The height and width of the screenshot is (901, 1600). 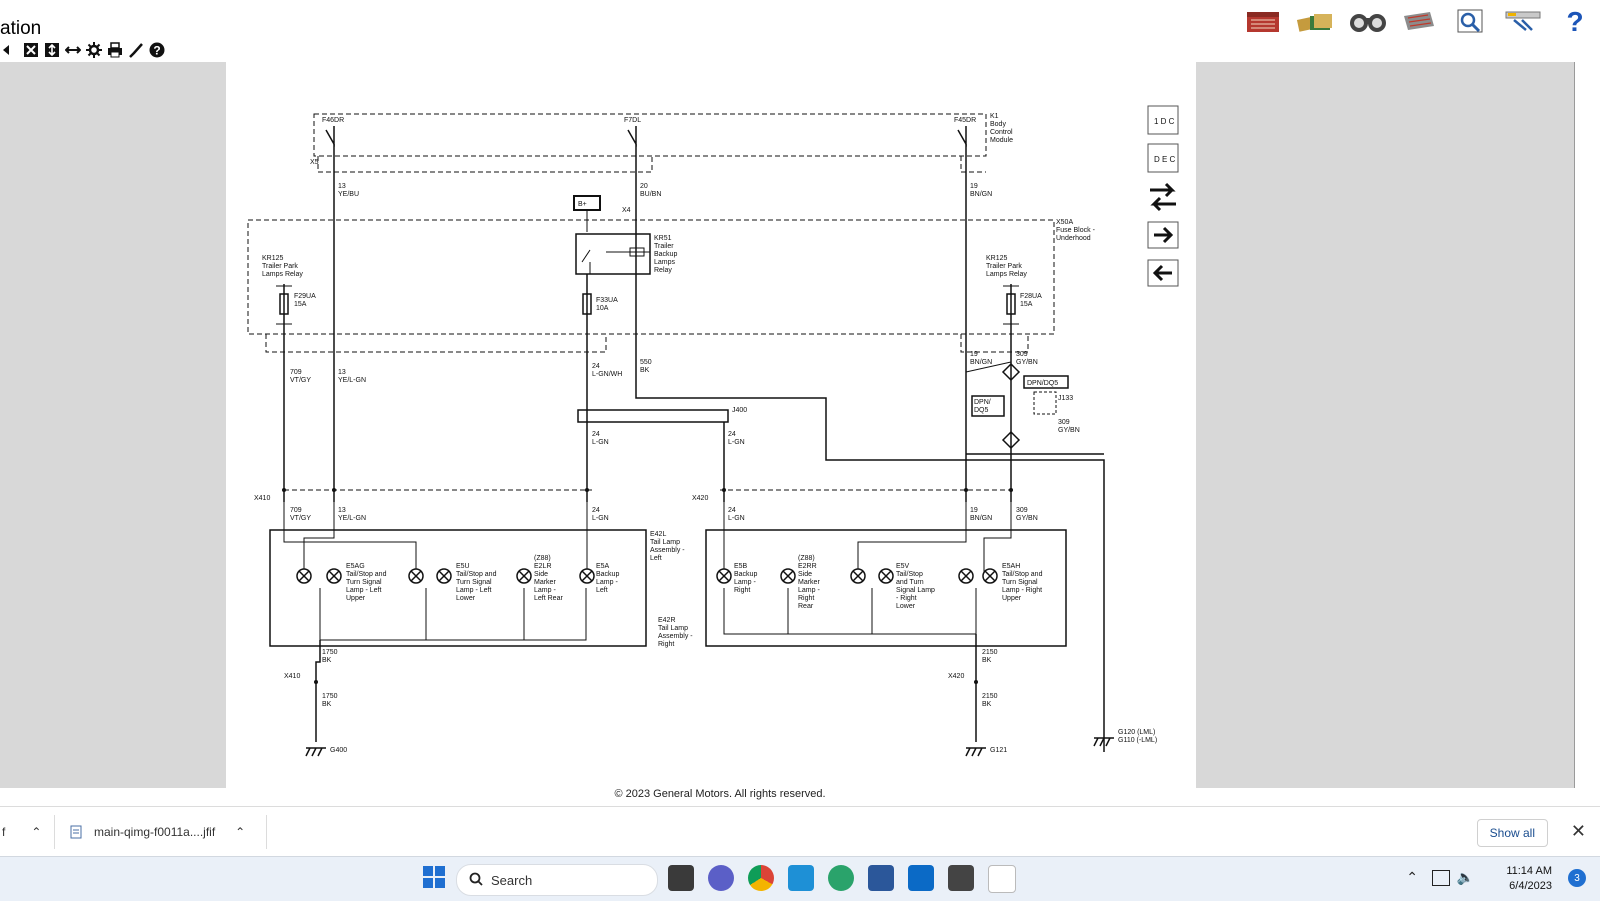 I want to click on fit-width-icon, so click(x=72, y=49).